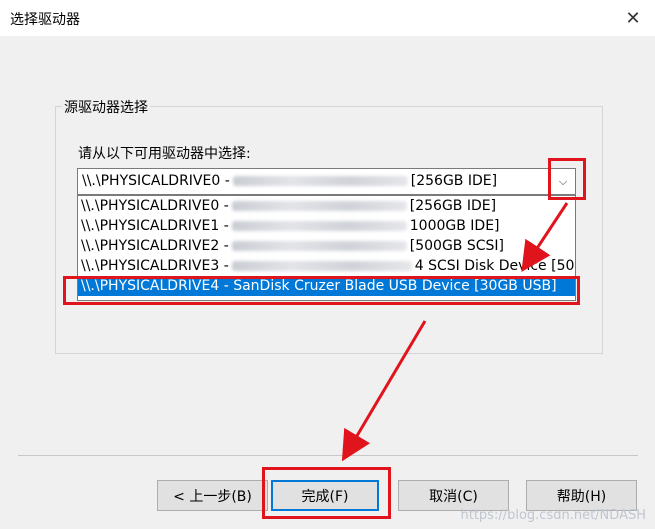 The image size is (655, 529). Describe the element at coordinates (453, 495) in the screenshot. I see `cancel-button: 取消(C)` at that location.